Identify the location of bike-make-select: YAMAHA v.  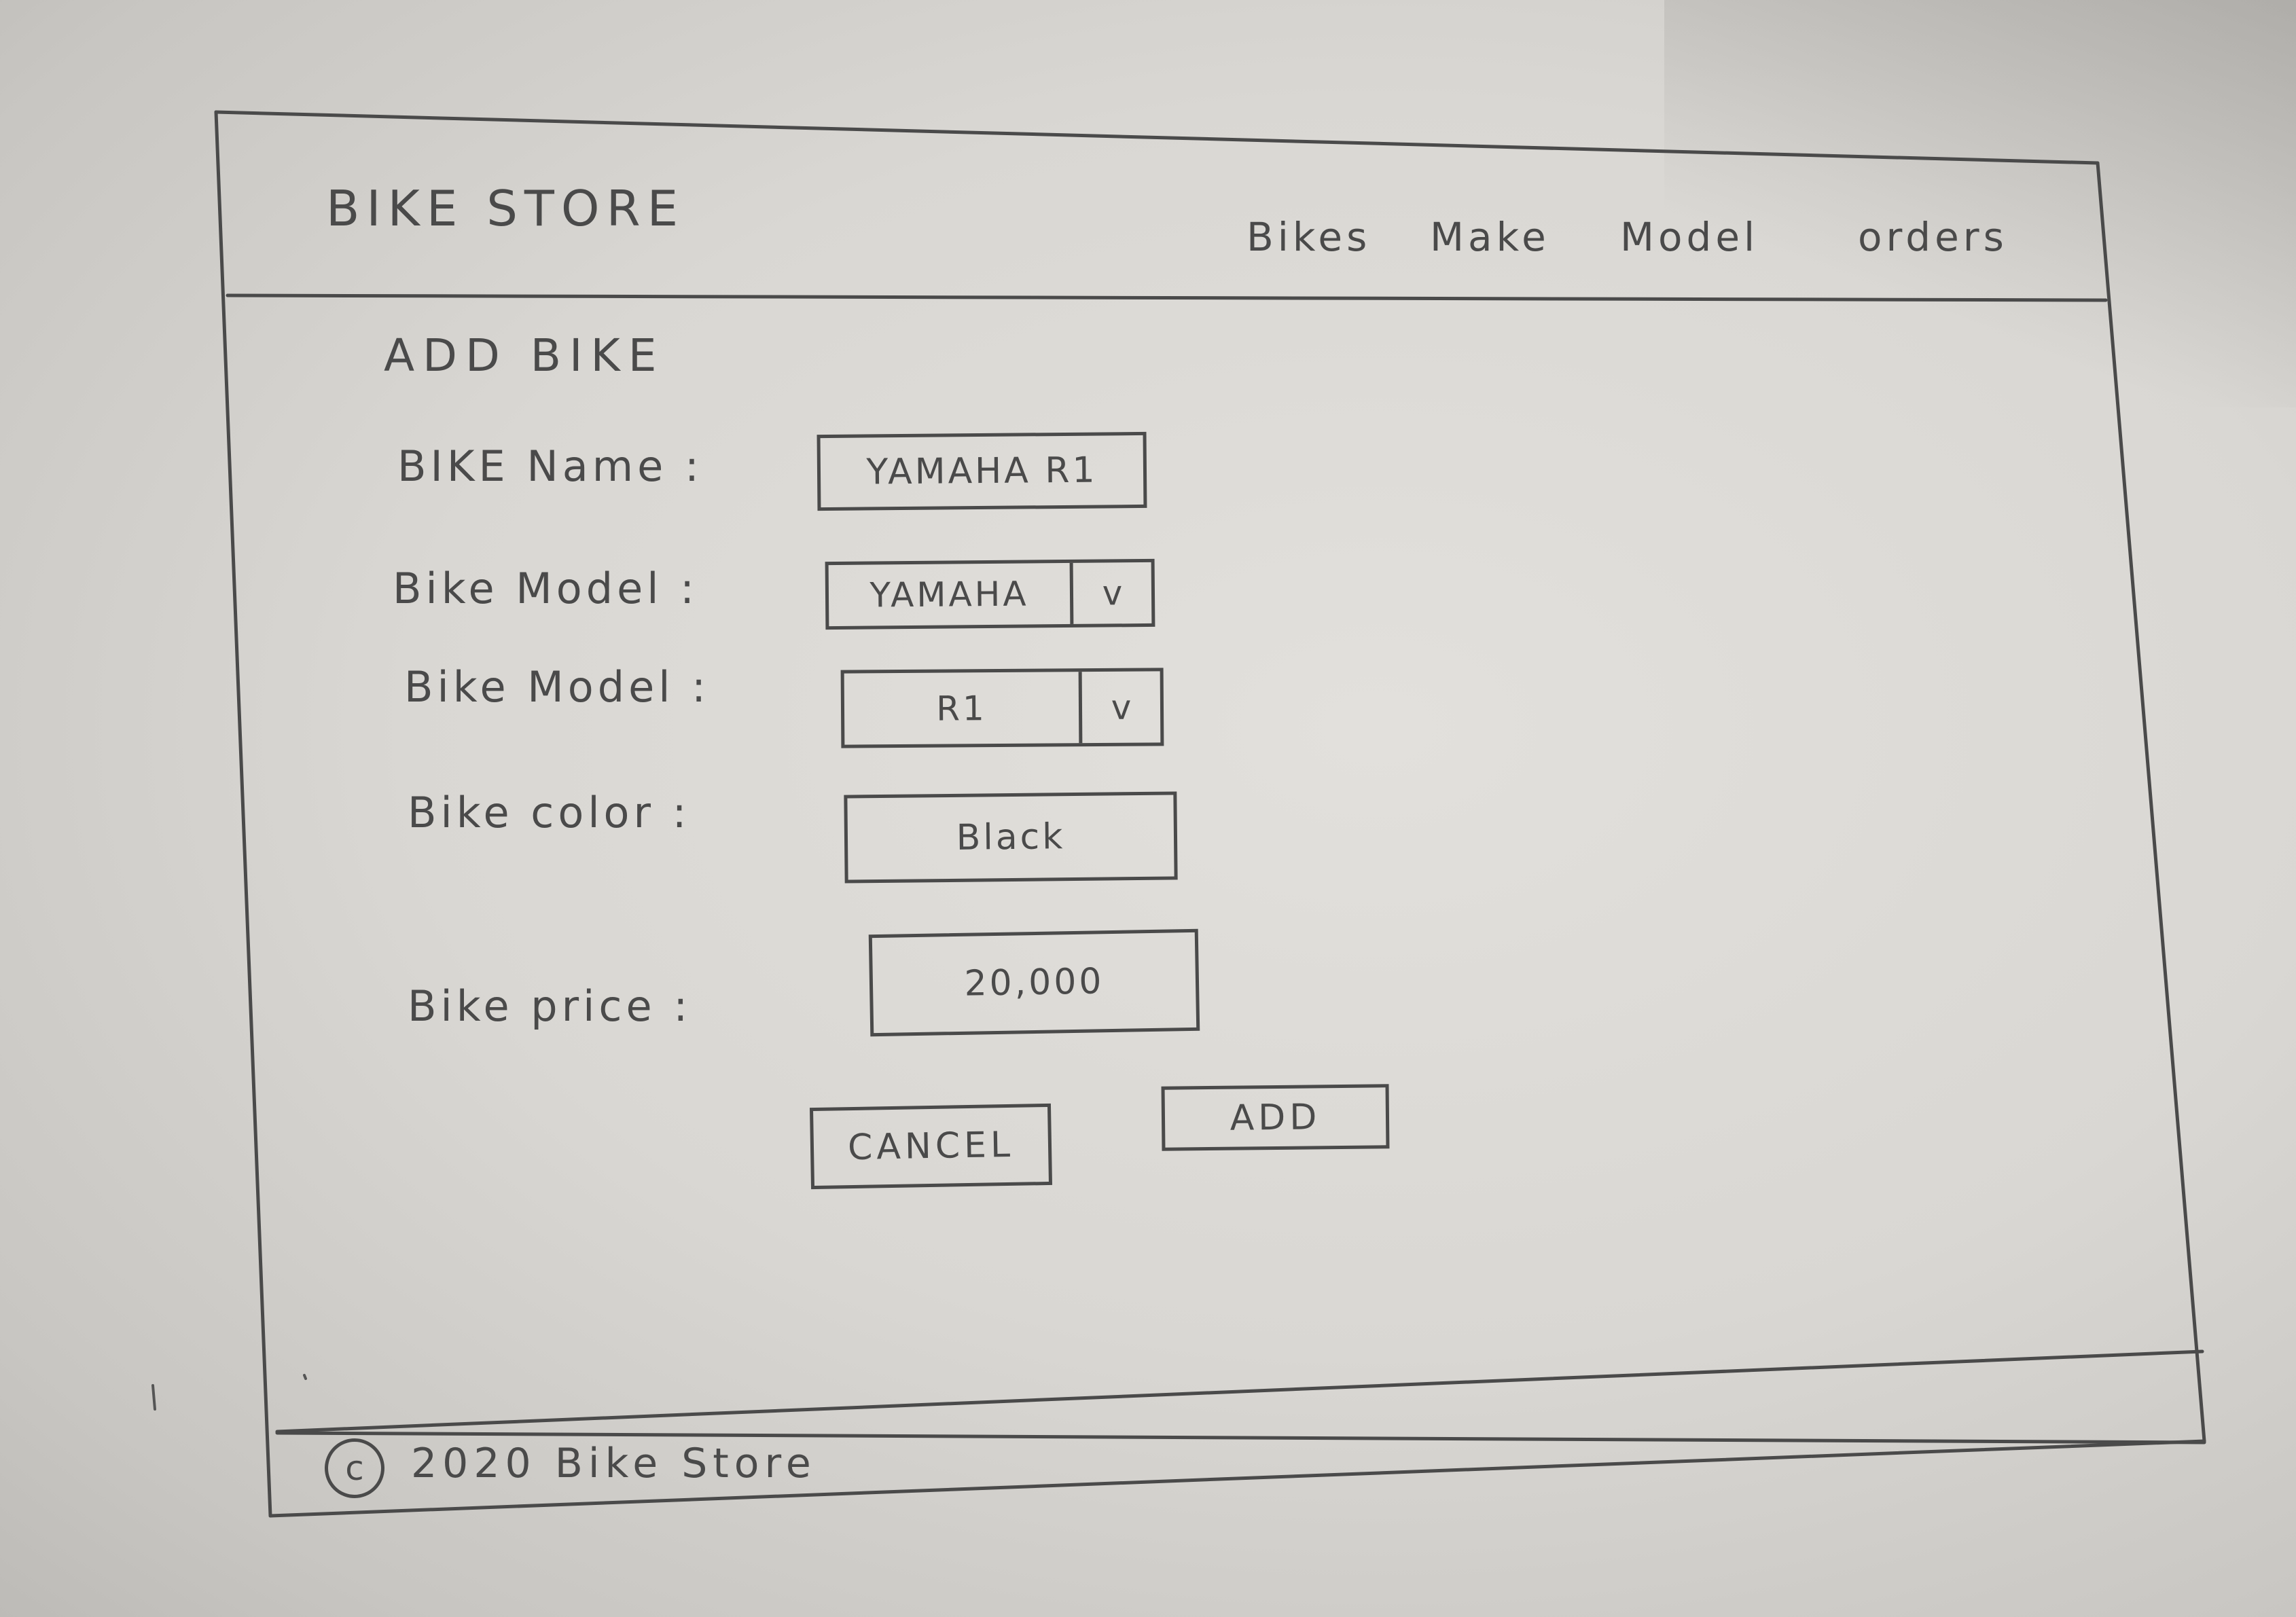
(990, 594).